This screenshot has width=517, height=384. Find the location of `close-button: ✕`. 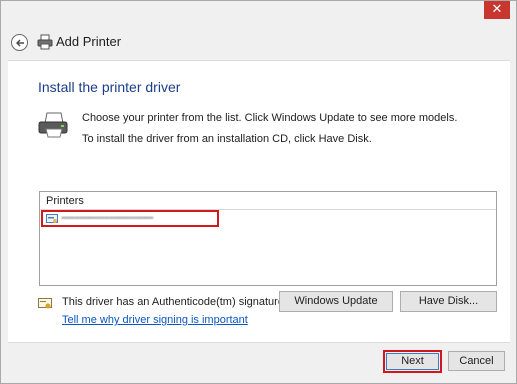

close-button: ✕ is located at coordinates (497, 10).